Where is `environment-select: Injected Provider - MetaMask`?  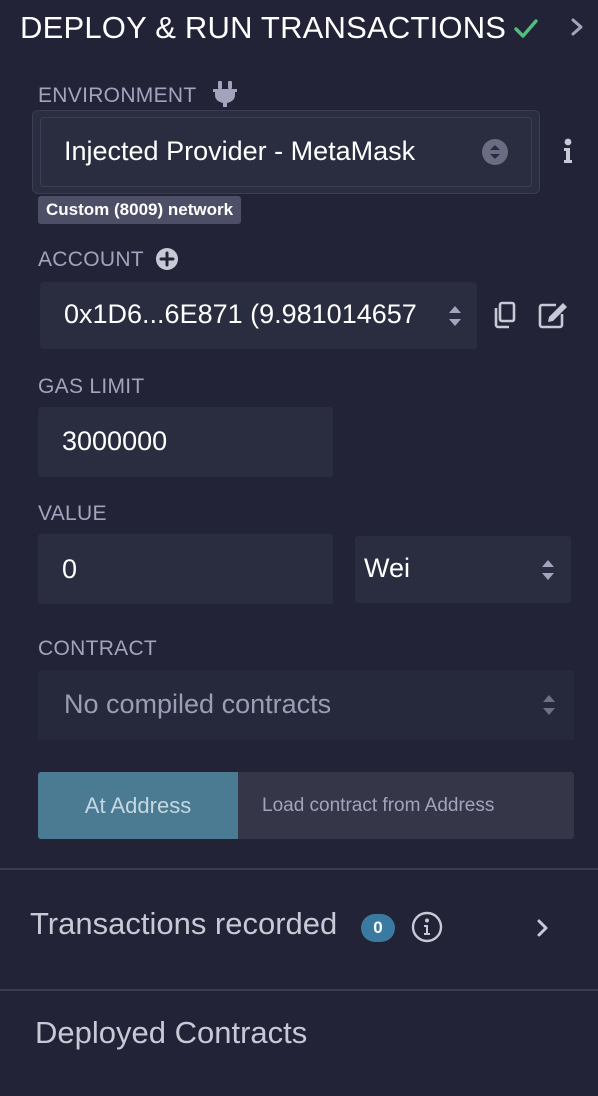 environment-select: Injected Provider - MetaMask is located at coordinates (286, 152).